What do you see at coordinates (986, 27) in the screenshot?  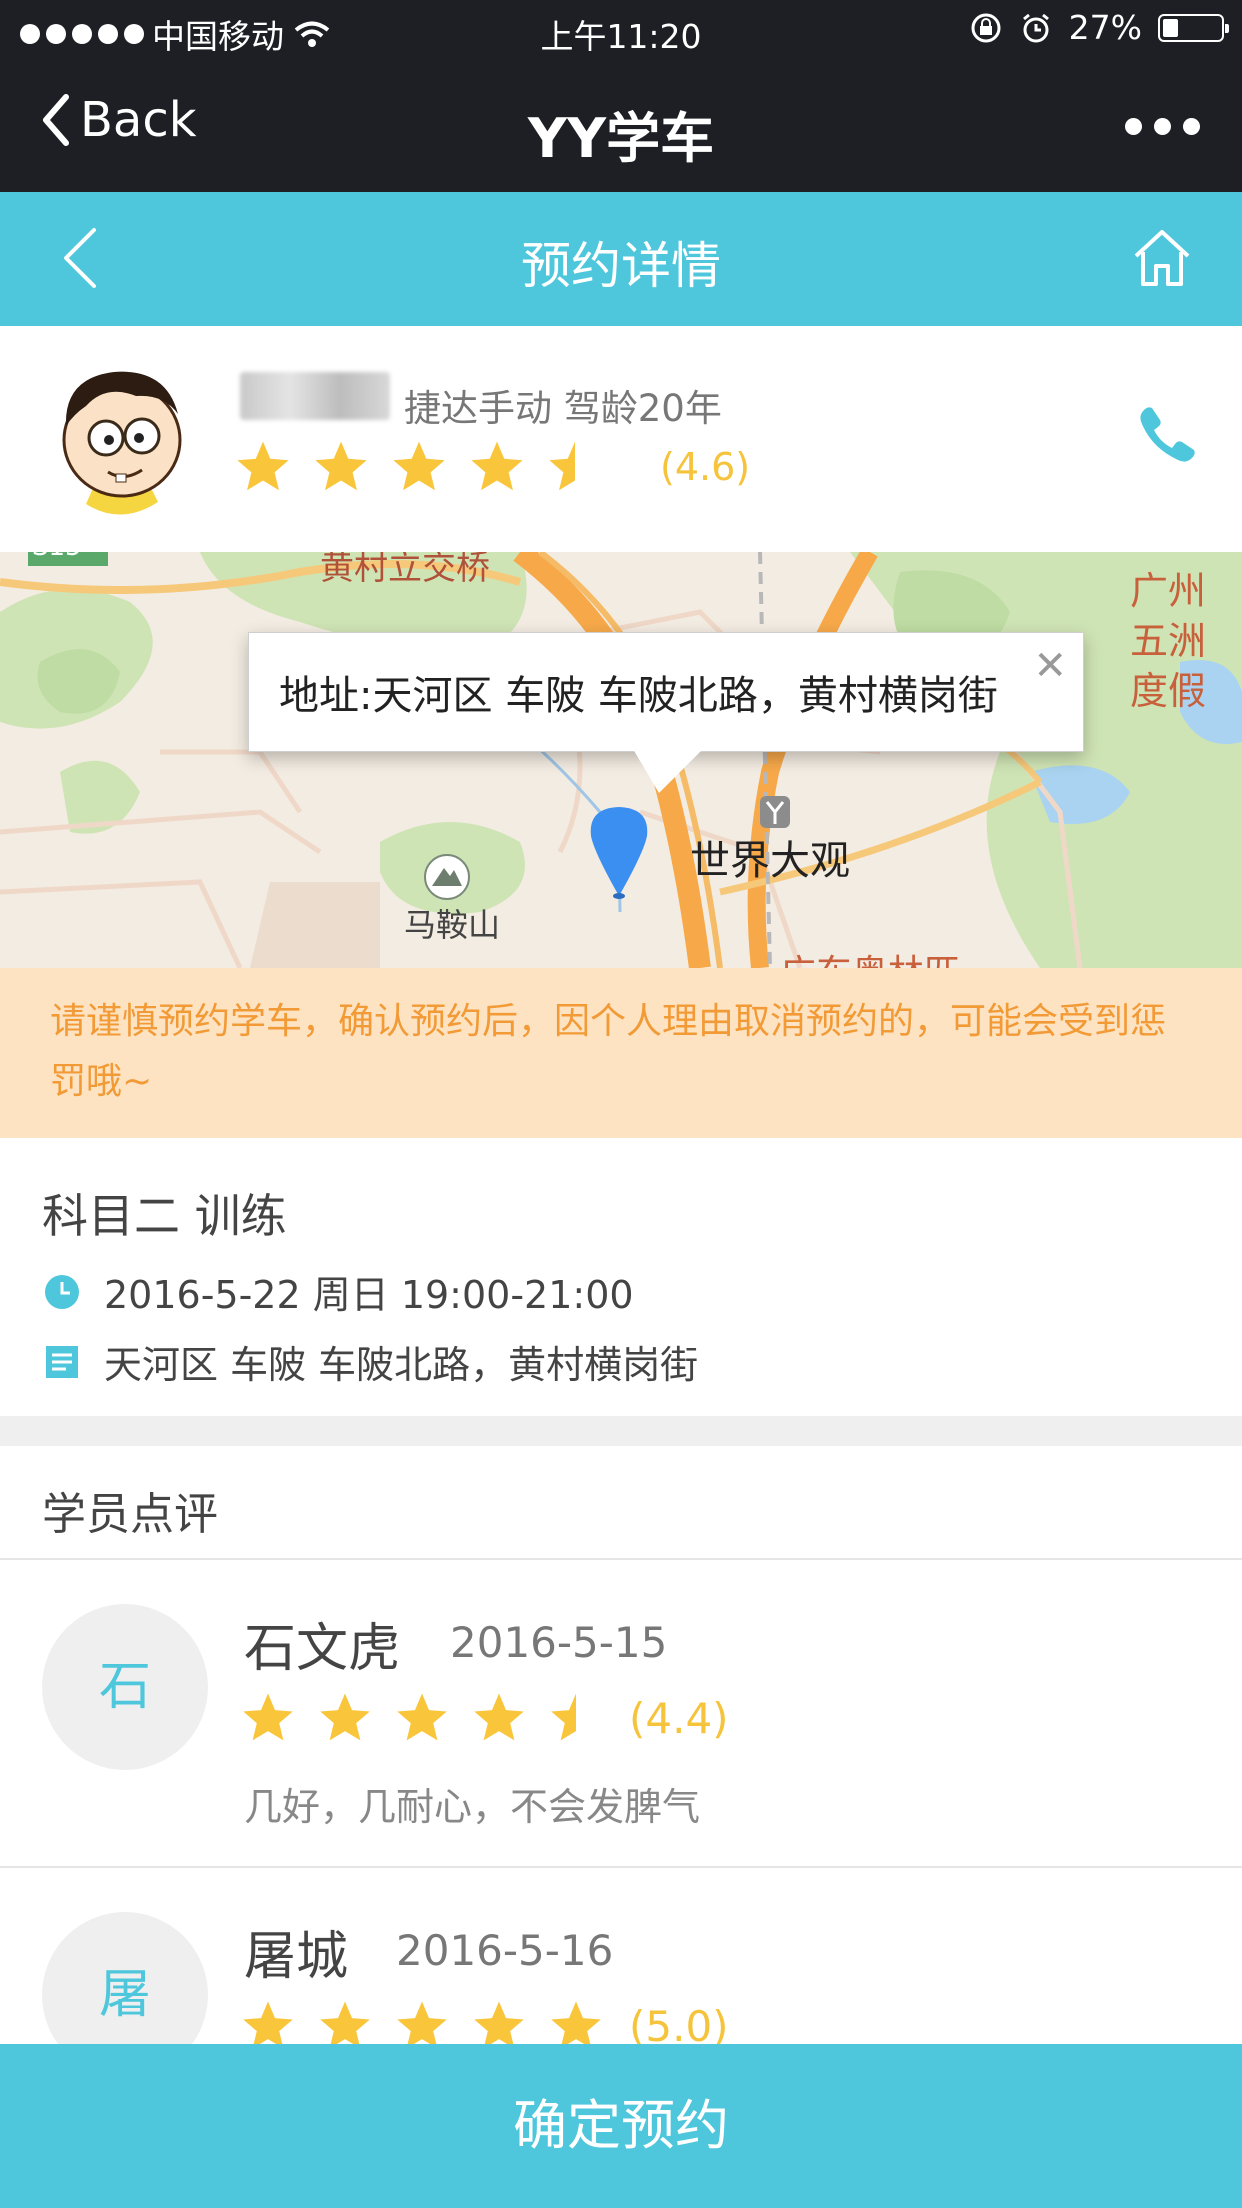 I see `orientation-lock-icon` at bounding box center [986, 27].